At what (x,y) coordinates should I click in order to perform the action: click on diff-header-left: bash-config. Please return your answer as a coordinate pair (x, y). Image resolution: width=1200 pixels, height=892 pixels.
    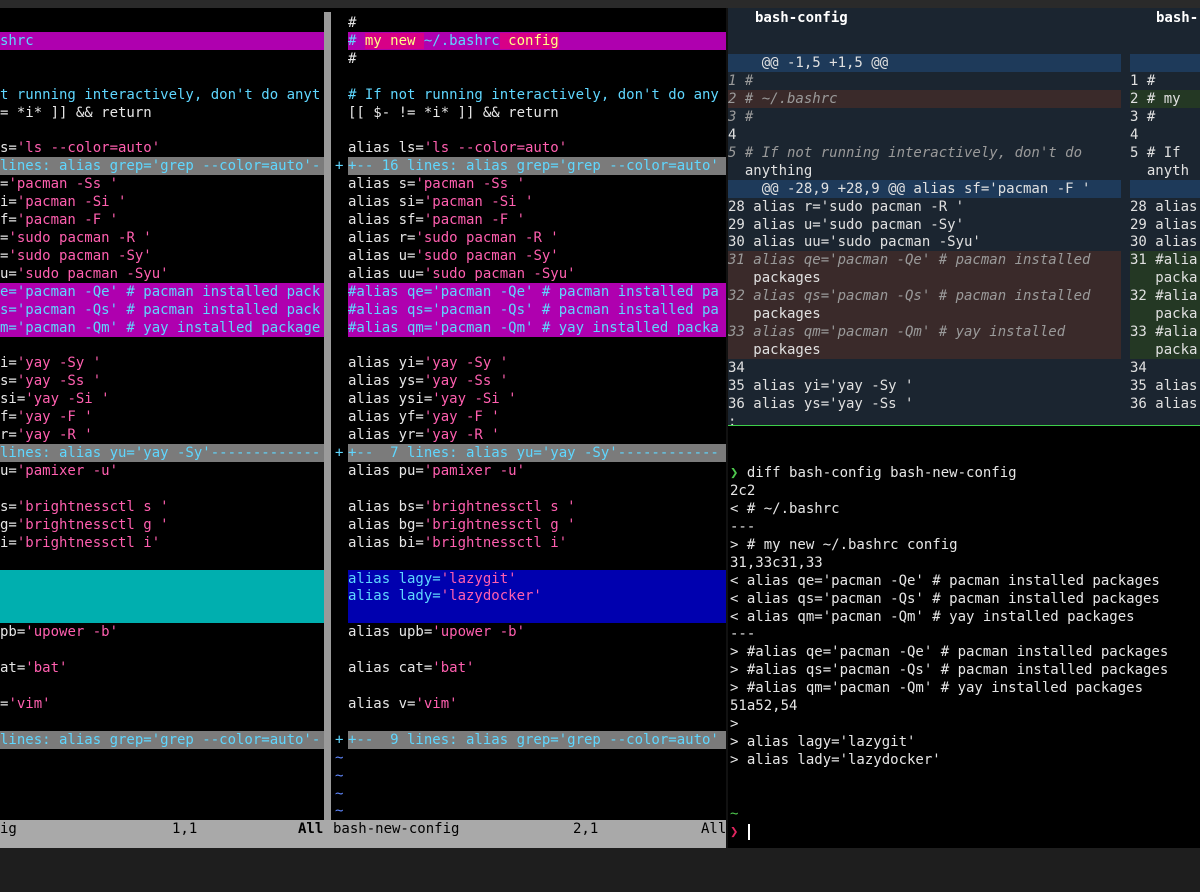
    Looking at the image, I should click on (801, 18).